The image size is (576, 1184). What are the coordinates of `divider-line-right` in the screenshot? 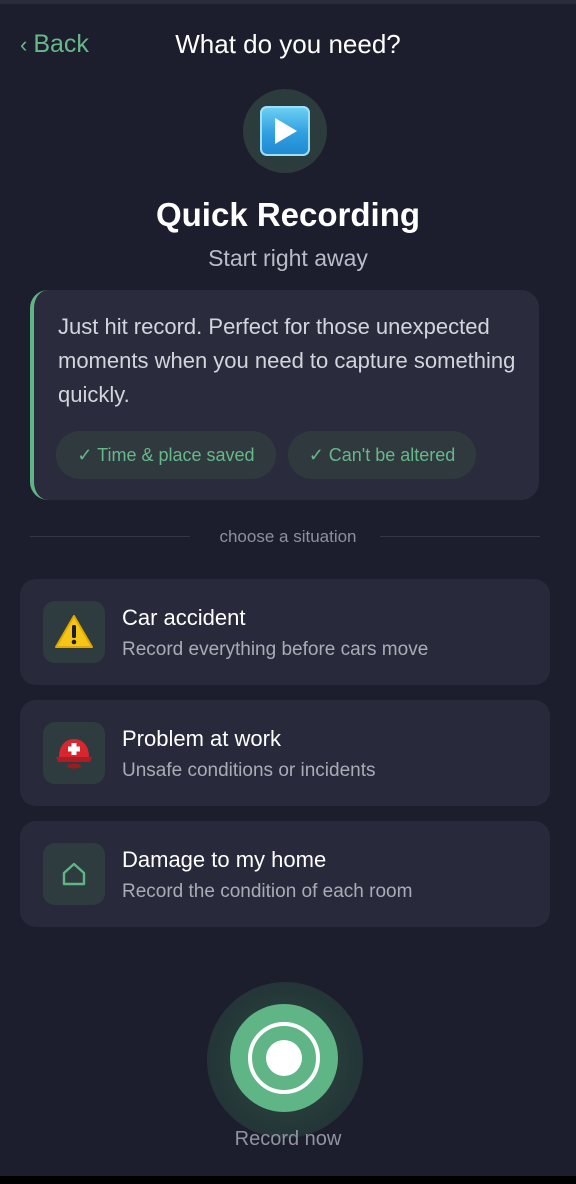 It's located at (460, 536).